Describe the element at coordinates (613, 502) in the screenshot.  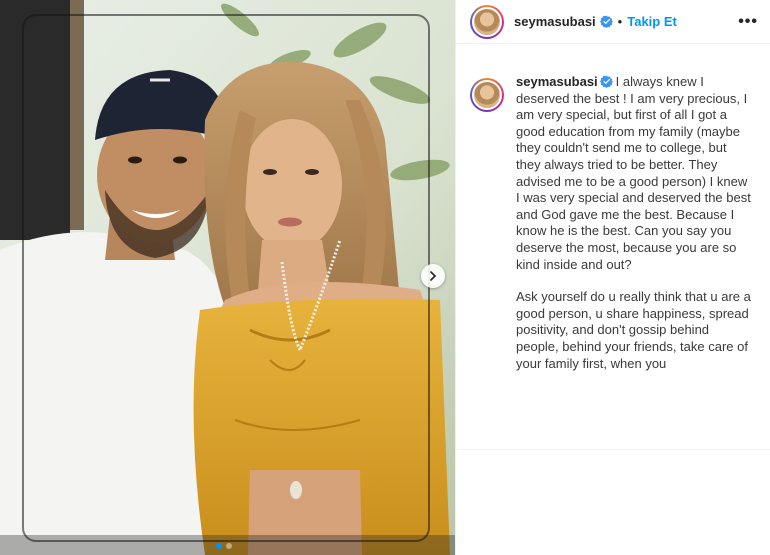
I see `caption-fade-overlay` at that location.